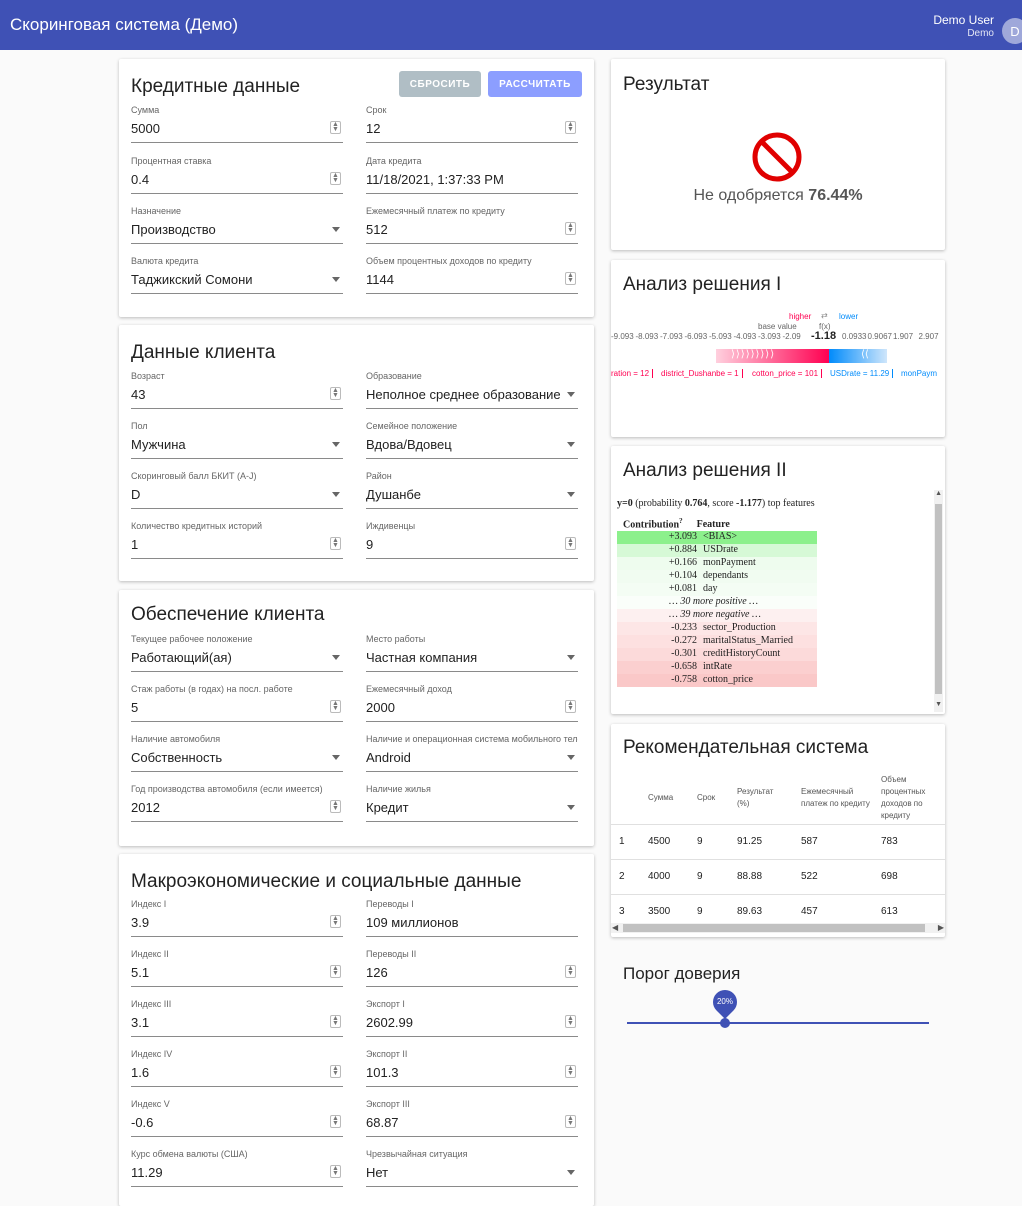 This screenshot has width=1022, height=1206. I want to click on recommend-column-header: Сумма, so click(668, 798).